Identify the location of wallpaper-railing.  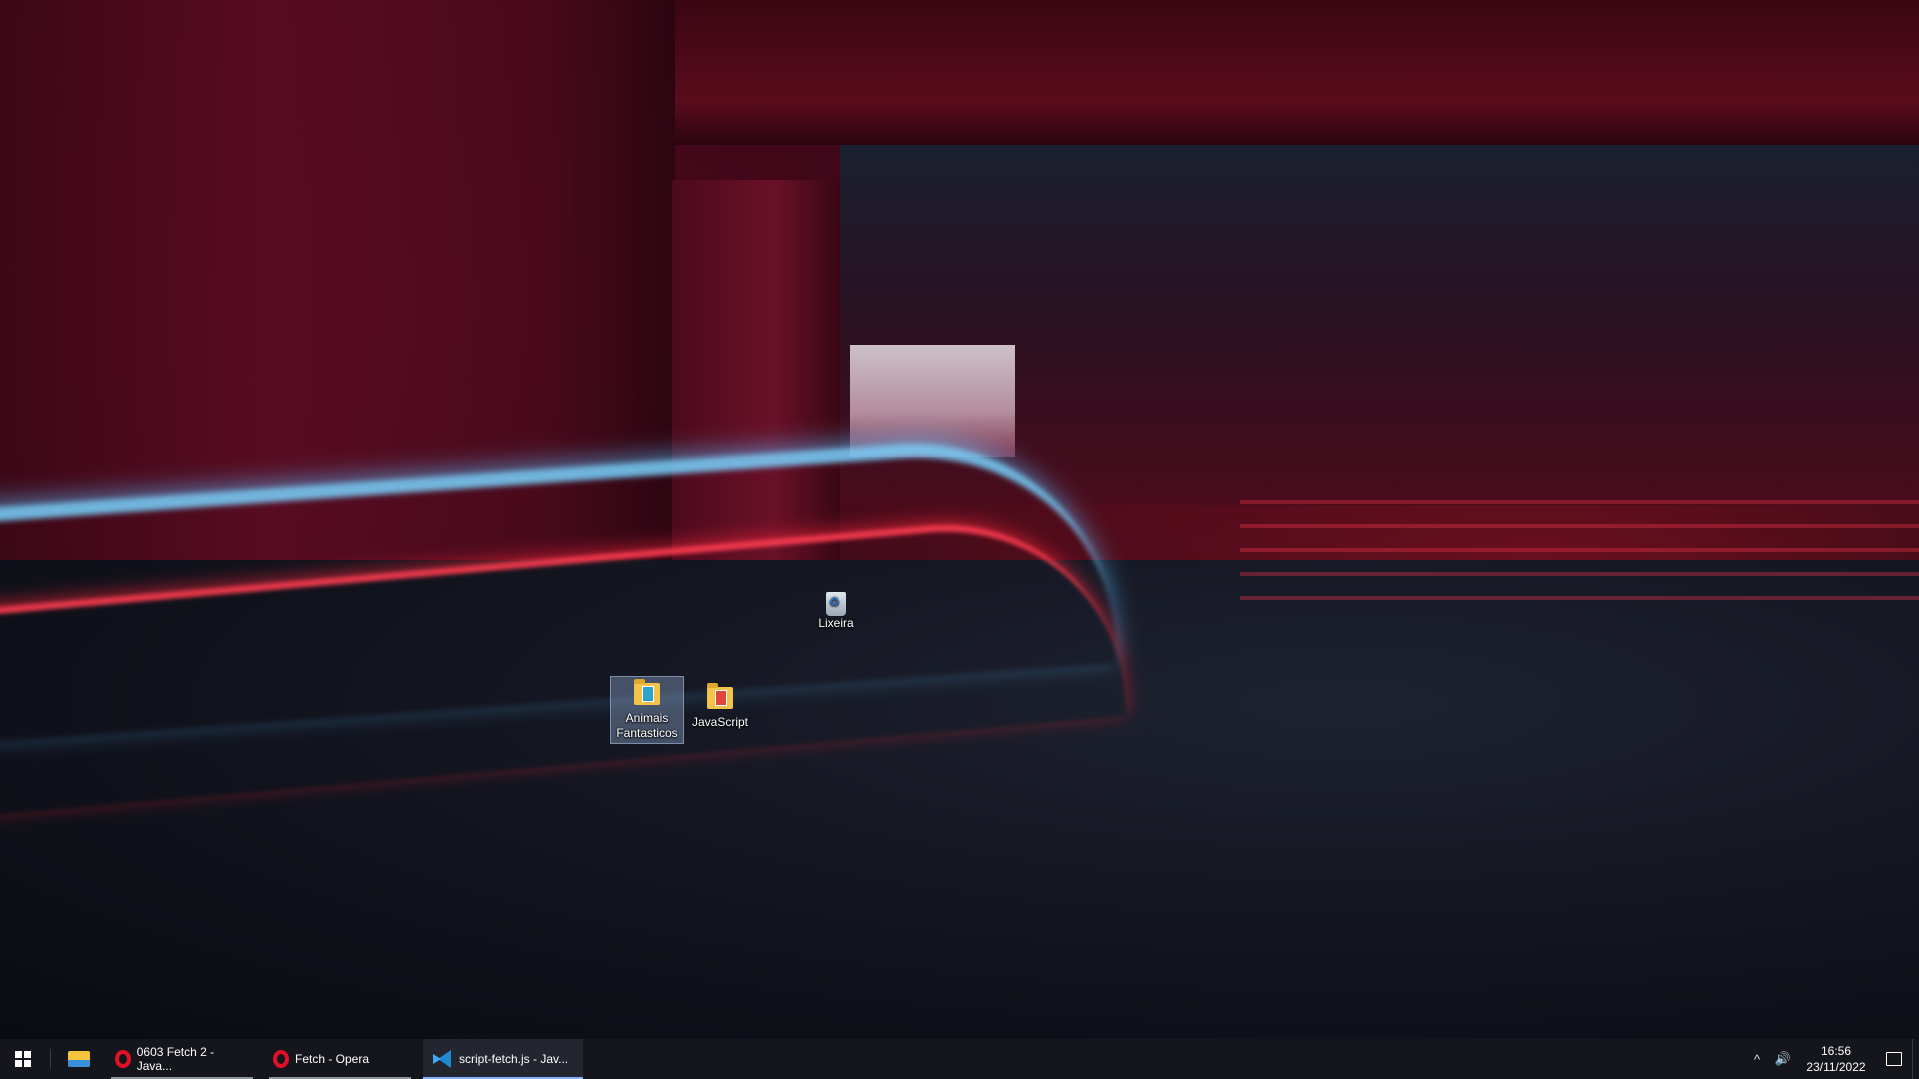
(1579, 555).